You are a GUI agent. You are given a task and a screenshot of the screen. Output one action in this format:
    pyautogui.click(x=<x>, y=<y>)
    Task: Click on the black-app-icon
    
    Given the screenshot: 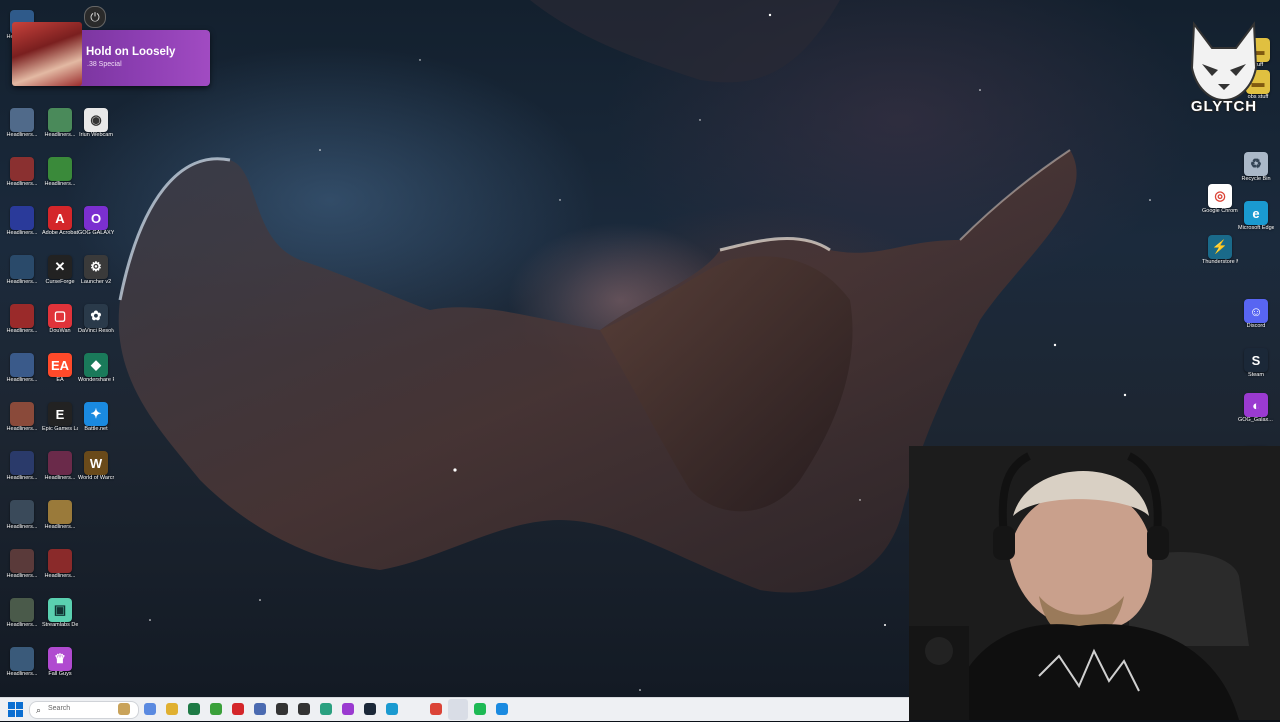 What is the action you would take?
    pyautogui.click(x=282, y=709)
    